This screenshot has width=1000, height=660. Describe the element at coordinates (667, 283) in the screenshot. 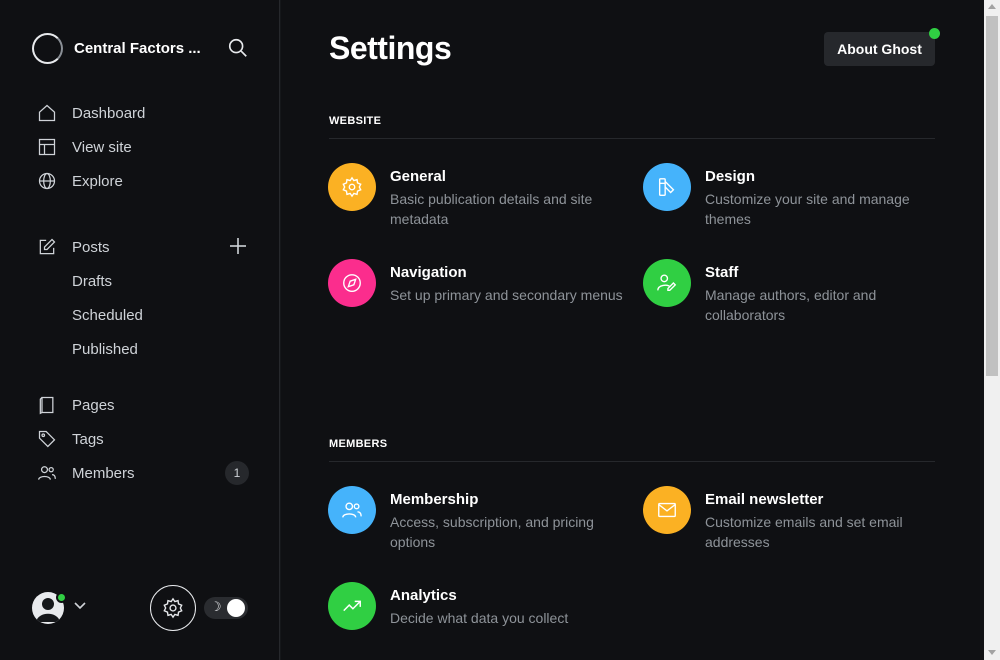

I see `staff-icon` at that location.